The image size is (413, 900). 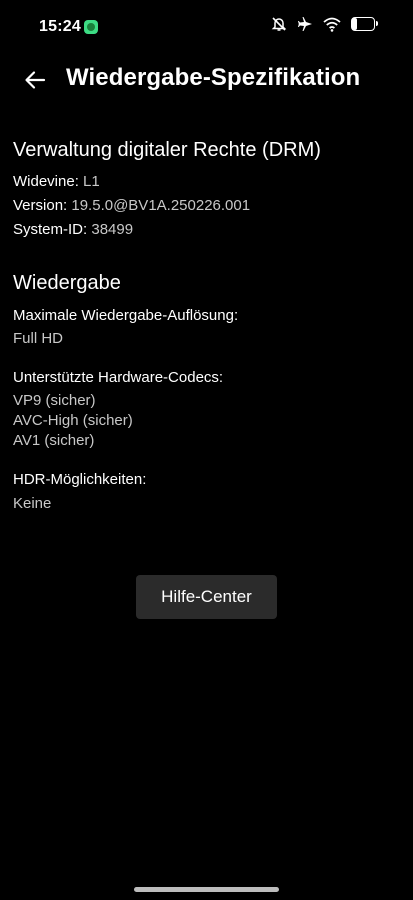 What do you see at coordinates (206, 889) in the screenshot?
I see `home-indicator` at bounding box center [206, 889].